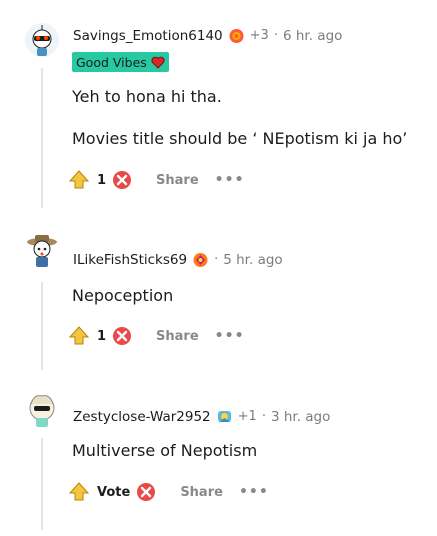 The image size is (437, 536). What do you see at coordinates (123, 295) in the screenshot?
I see `comment-body-line: Nepoception` at bounding box center [123, 295].